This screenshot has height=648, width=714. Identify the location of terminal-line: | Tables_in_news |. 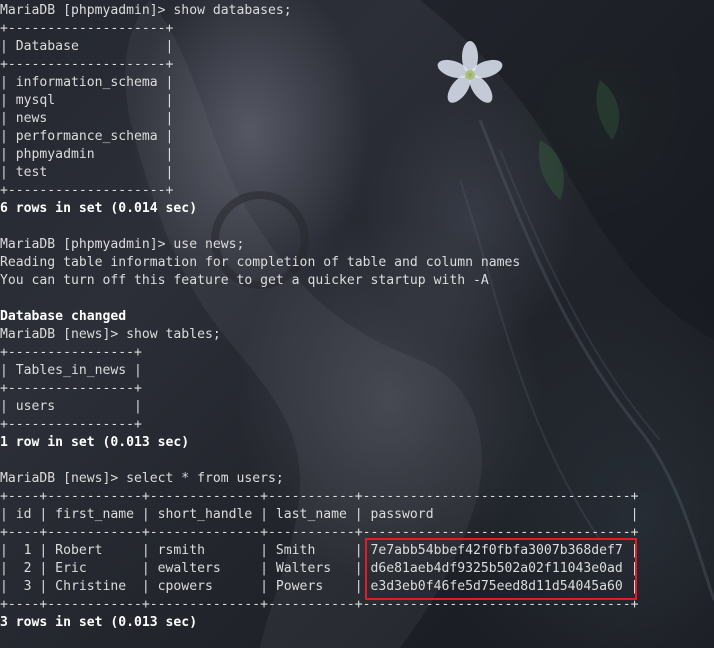
(71, 370).